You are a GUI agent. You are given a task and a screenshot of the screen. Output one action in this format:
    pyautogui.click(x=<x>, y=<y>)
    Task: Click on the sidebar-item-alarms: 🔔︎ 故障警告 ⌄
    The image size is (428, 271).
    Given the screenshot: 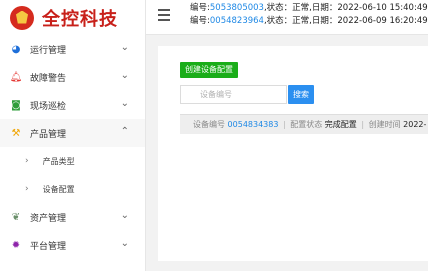 What is the action you would take?
    pyautogui.click(x=72, y=77)
    